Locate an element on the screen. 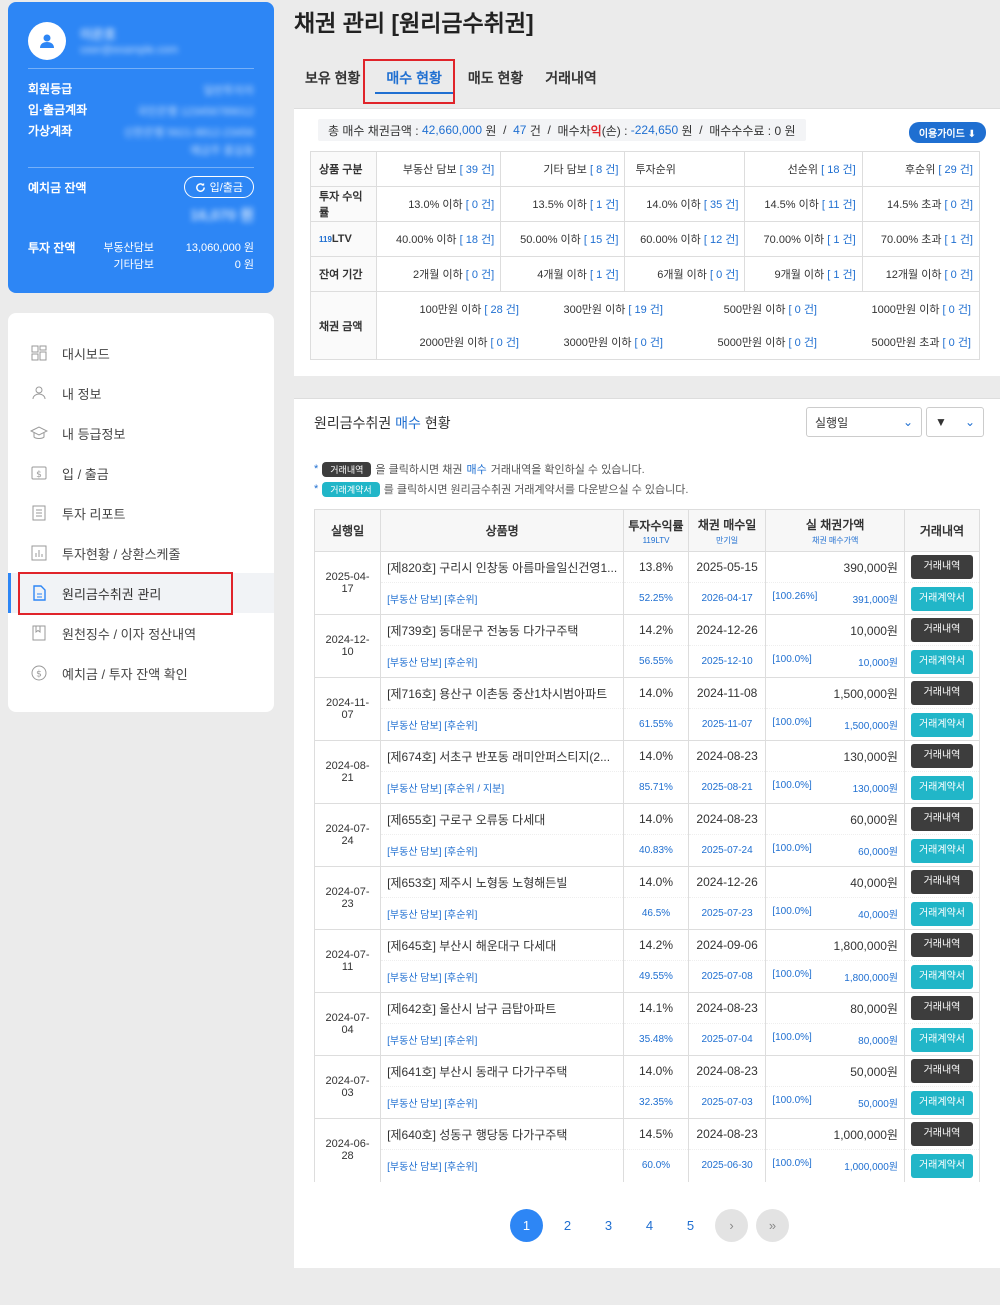 Image resolution: width=1000 pixels, height=1305 pixels. filter-option: 2개월 이하 [ 0 건] is located at coordinates (438, 274).